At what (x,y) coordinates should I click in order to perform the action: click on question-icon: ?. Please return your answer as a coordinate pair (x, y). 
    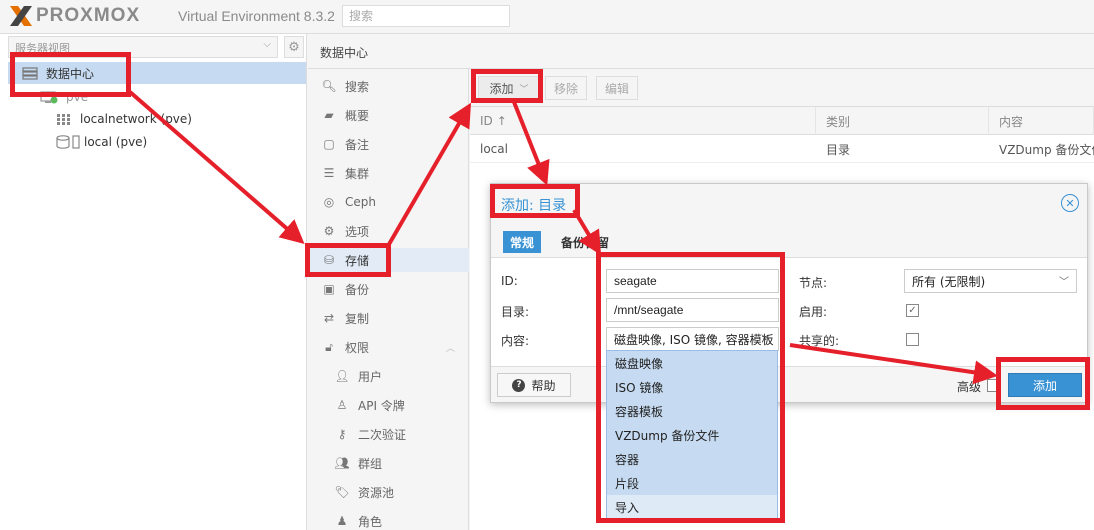
    Looking at the image, I should click on (519, 385).